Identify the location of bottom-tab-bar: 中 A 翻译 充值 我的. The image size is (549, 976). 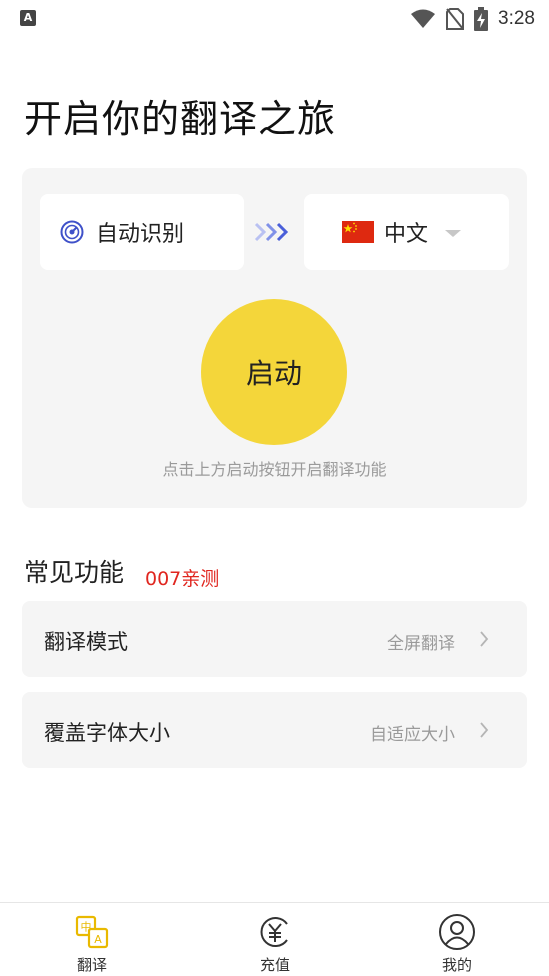
(274, 939).